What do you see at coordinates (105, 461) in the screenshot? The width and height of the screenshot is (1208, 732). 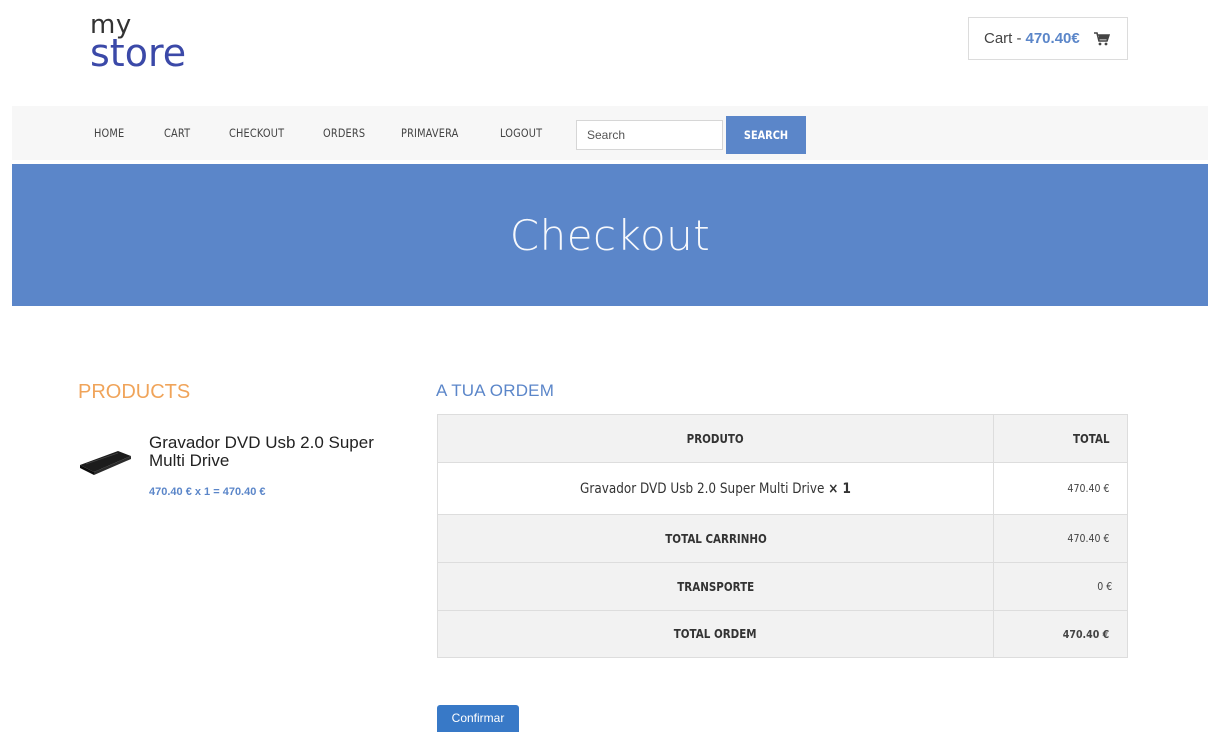 I see `dvd-drive-thumbnail` at bounding box center [105, 461].